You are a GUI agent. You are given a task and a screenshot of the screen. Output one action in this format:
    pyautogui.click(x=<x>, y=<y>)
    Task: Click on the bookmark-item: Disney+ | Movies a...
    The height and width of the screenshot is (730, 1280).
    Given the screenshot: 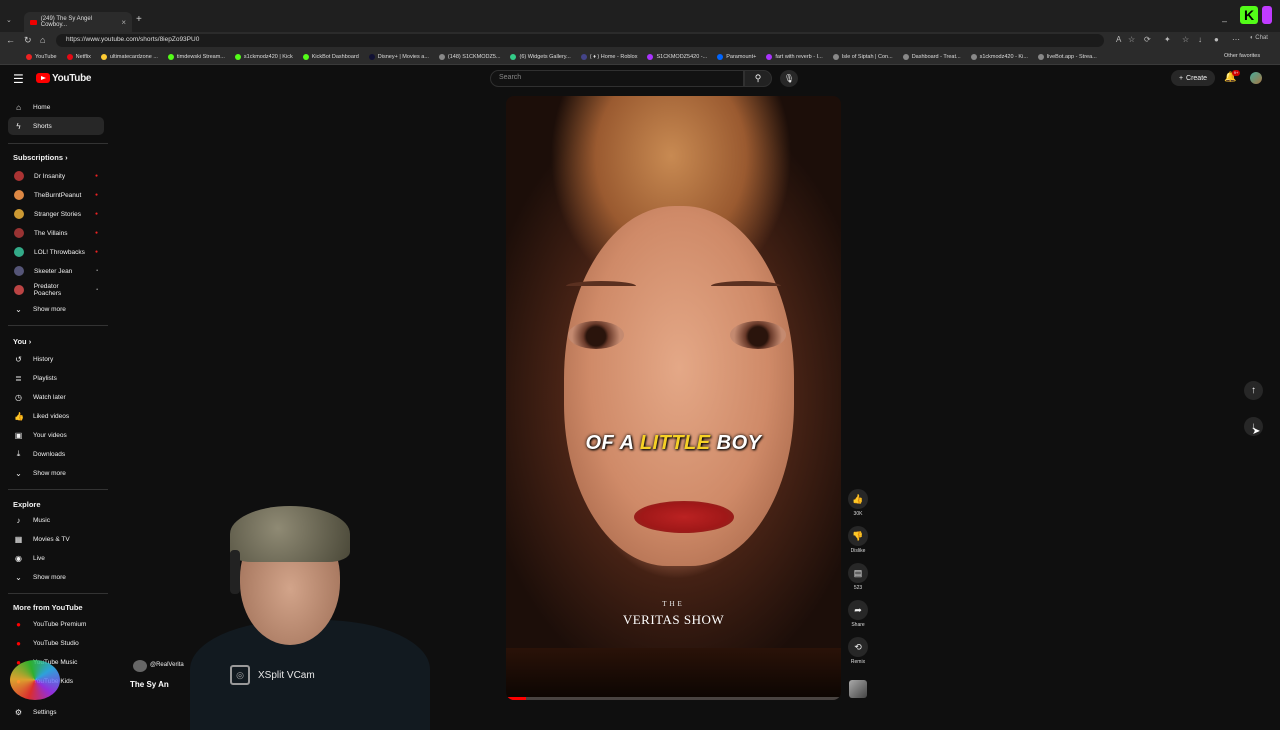 What is the action you would take?
    pyautogui.click(x=398, y=56)
    